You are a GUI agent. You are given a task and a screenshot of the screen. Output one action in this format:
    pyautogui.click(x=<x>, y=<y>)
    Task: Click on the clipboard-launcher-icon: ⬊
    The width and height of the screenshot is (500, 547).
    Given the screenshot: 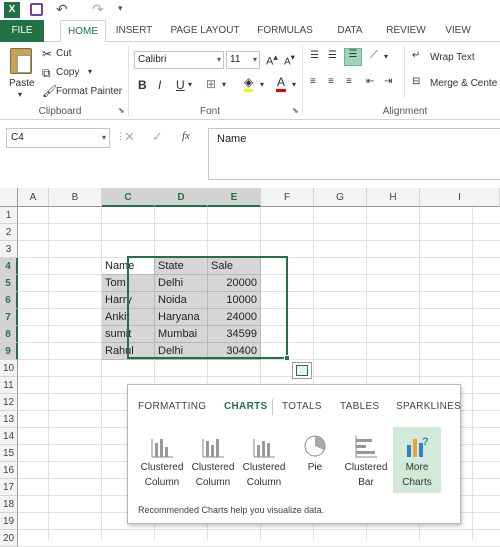 What is the action you would take?
    pyautogui.click(x=121, y=110)
    